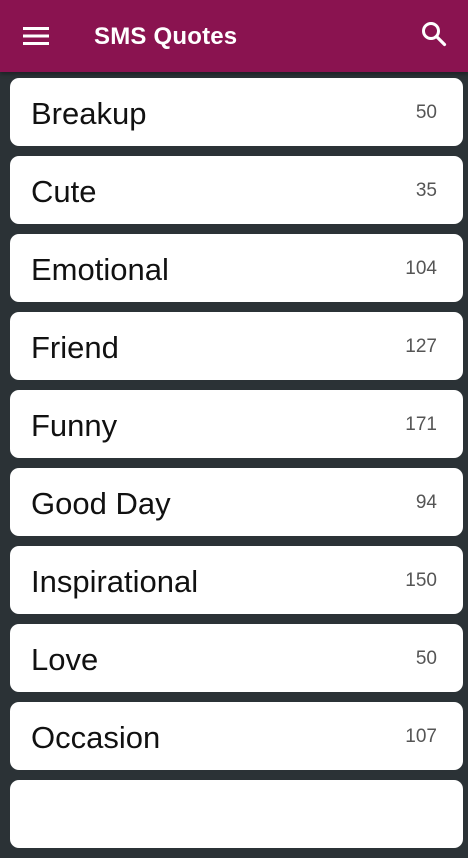 Image resolution: width=468 pixels, height=858 pixels. Describe the element at coordinates (236, 814) in the screenshot. I see `category-item-partial` at that location.